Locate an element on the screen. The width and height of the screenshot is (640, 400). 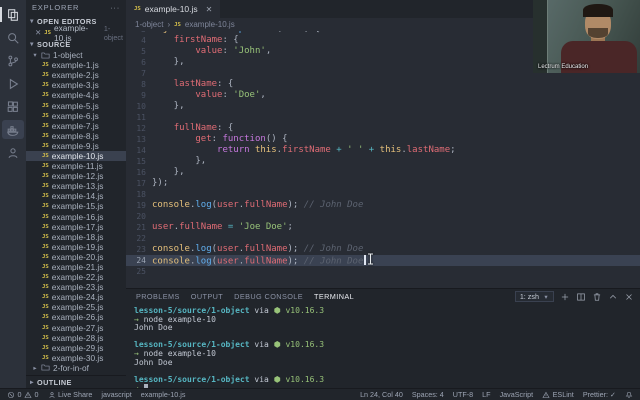
source-section-header: ▾ SOURCE is located at coordinates (76, 44).